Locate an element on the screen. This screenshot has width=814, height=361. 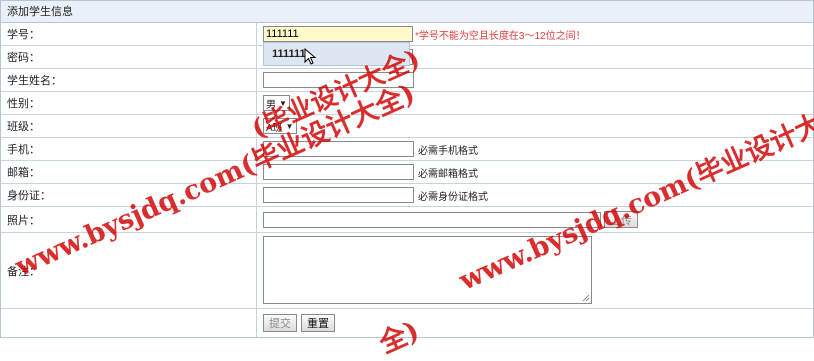
name-input is located at coordinates (338, 80).